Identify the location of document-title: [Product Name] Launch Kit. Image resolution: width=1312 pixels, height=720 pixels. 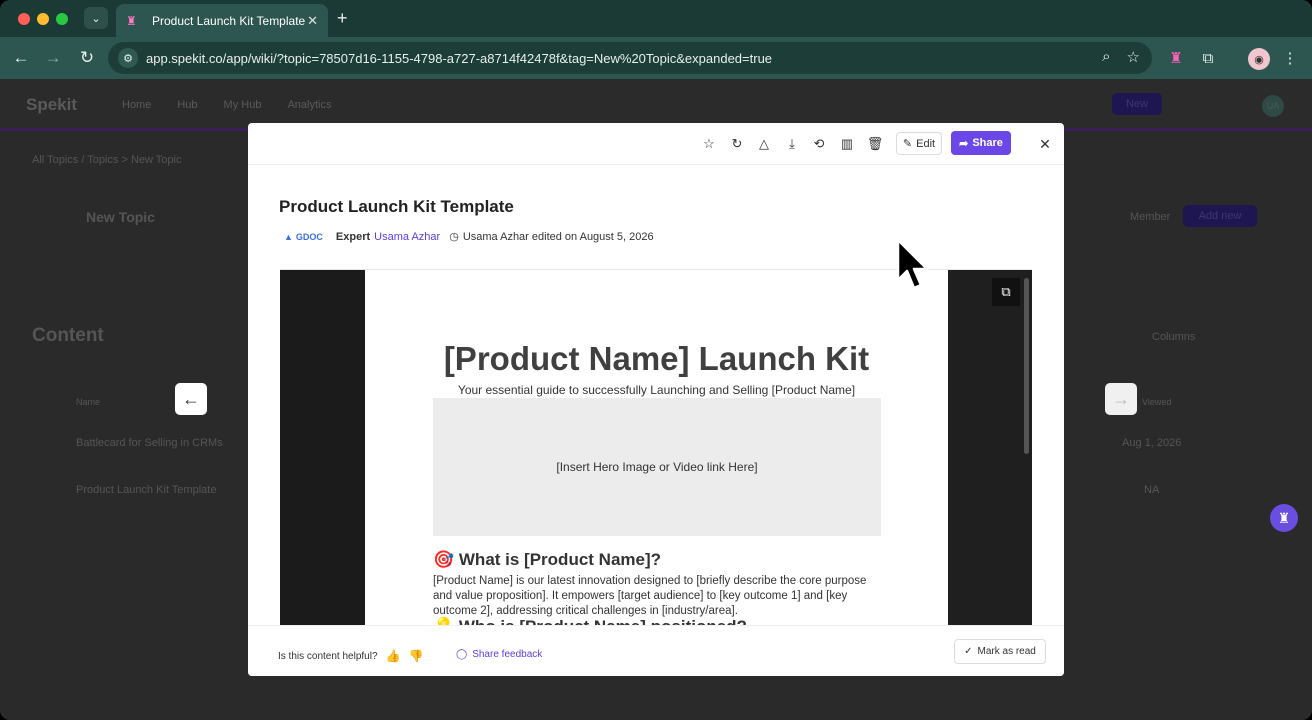
(656, 358).